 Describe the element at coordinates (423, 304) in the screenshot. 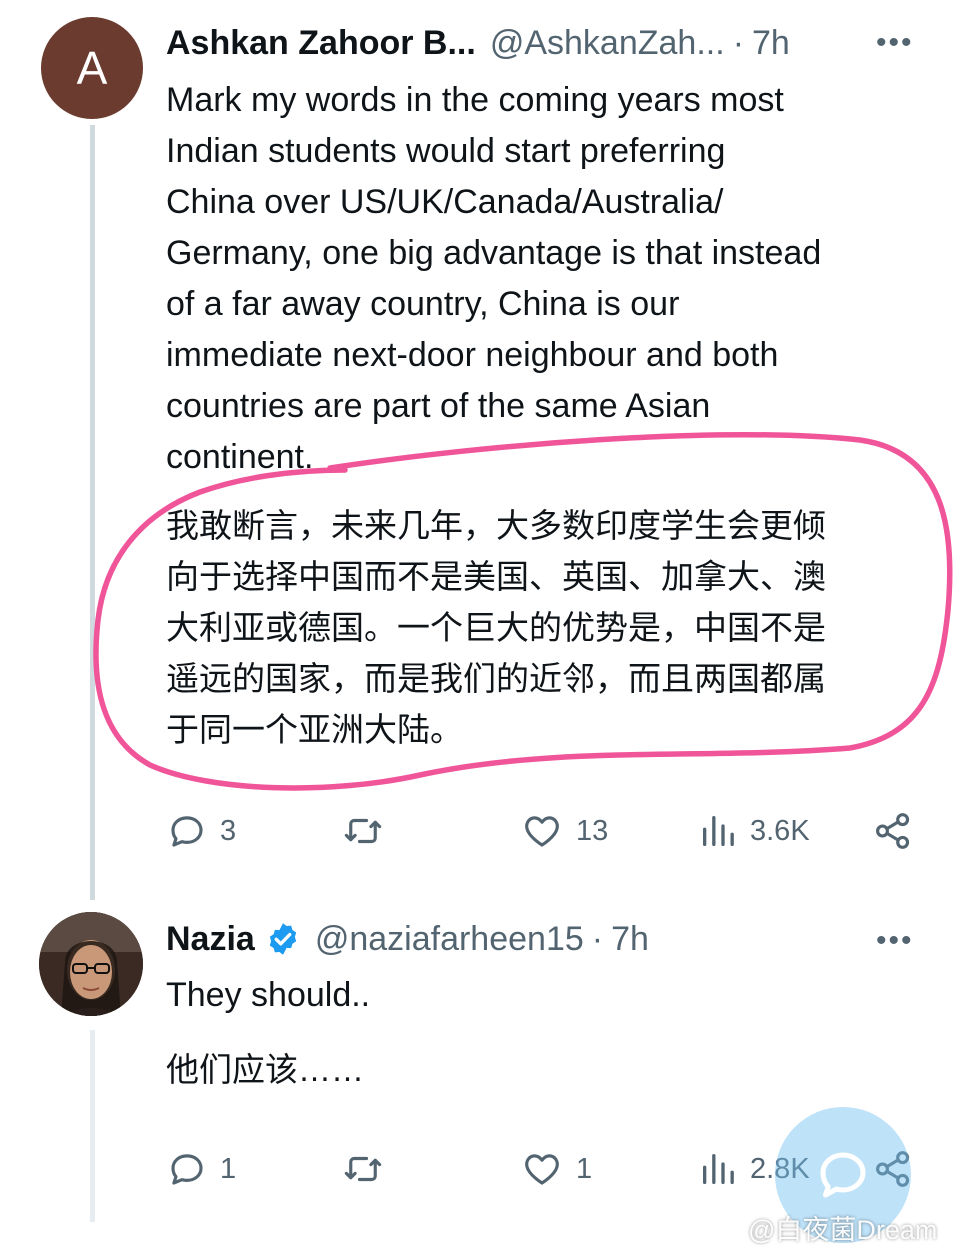

I see `tweet-text-line: of a far away country, China is our` at that location.